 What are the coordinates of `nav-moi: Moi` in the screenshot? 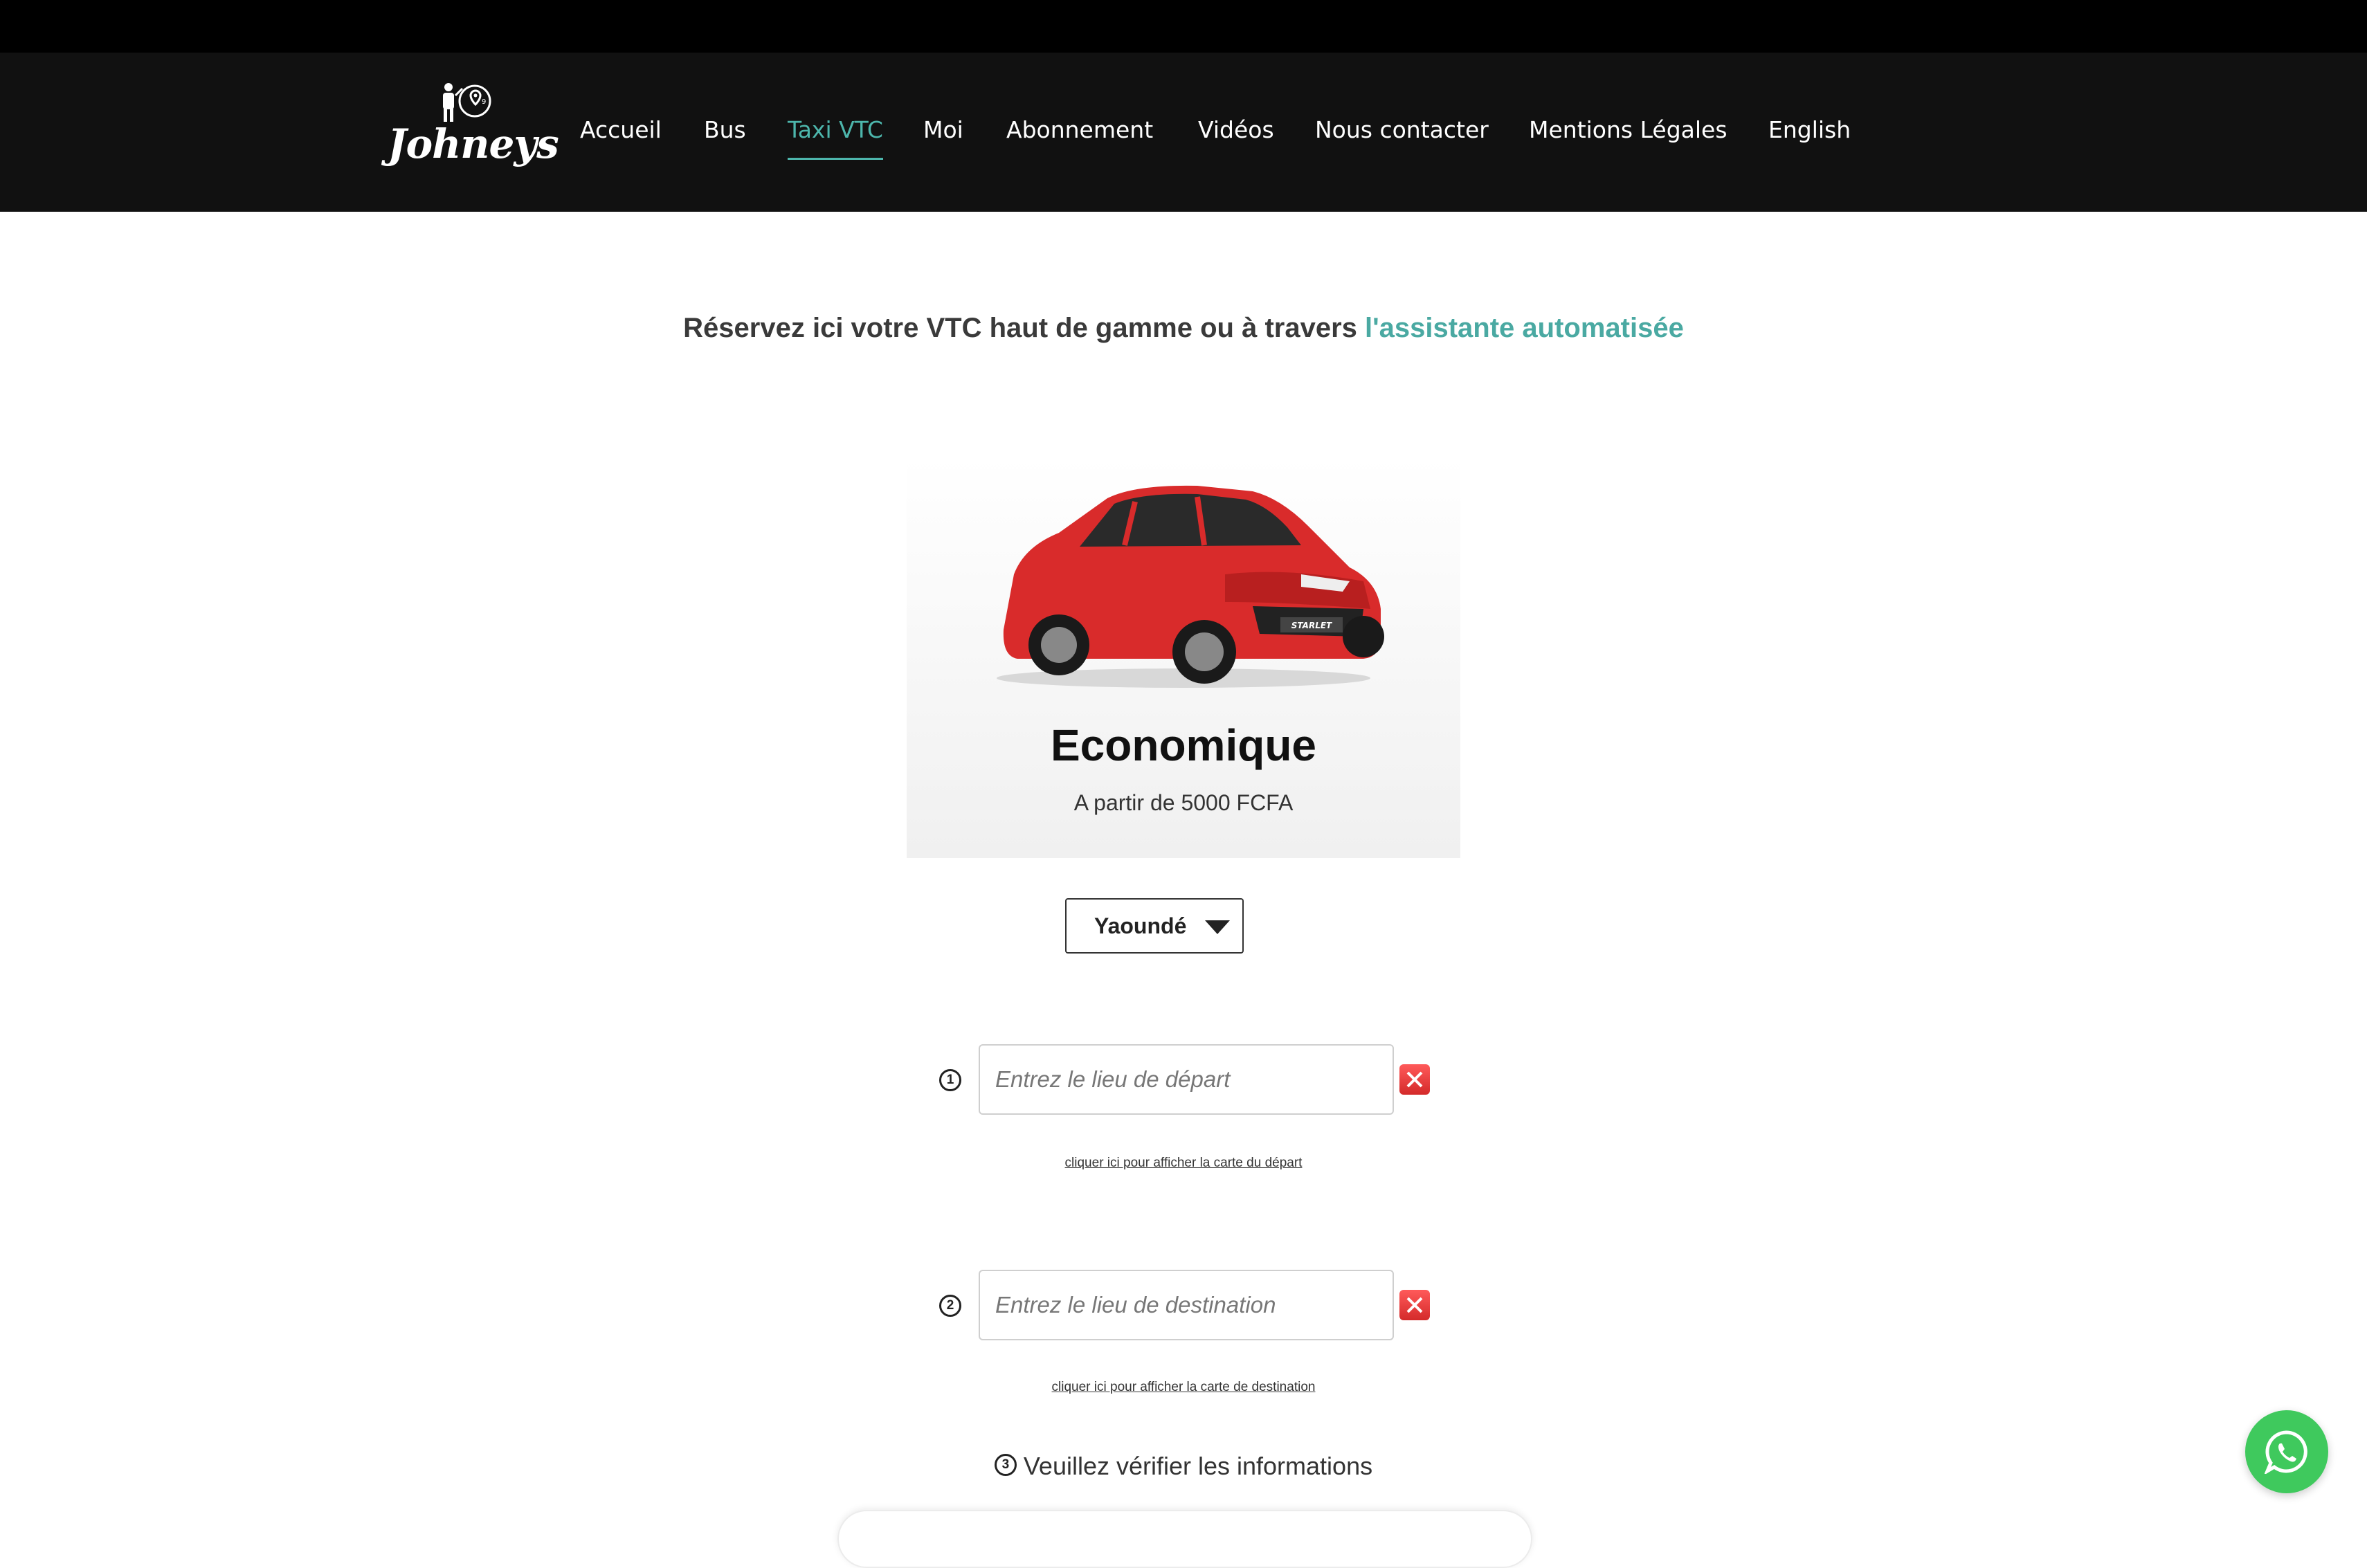 It's located at (943, 129).